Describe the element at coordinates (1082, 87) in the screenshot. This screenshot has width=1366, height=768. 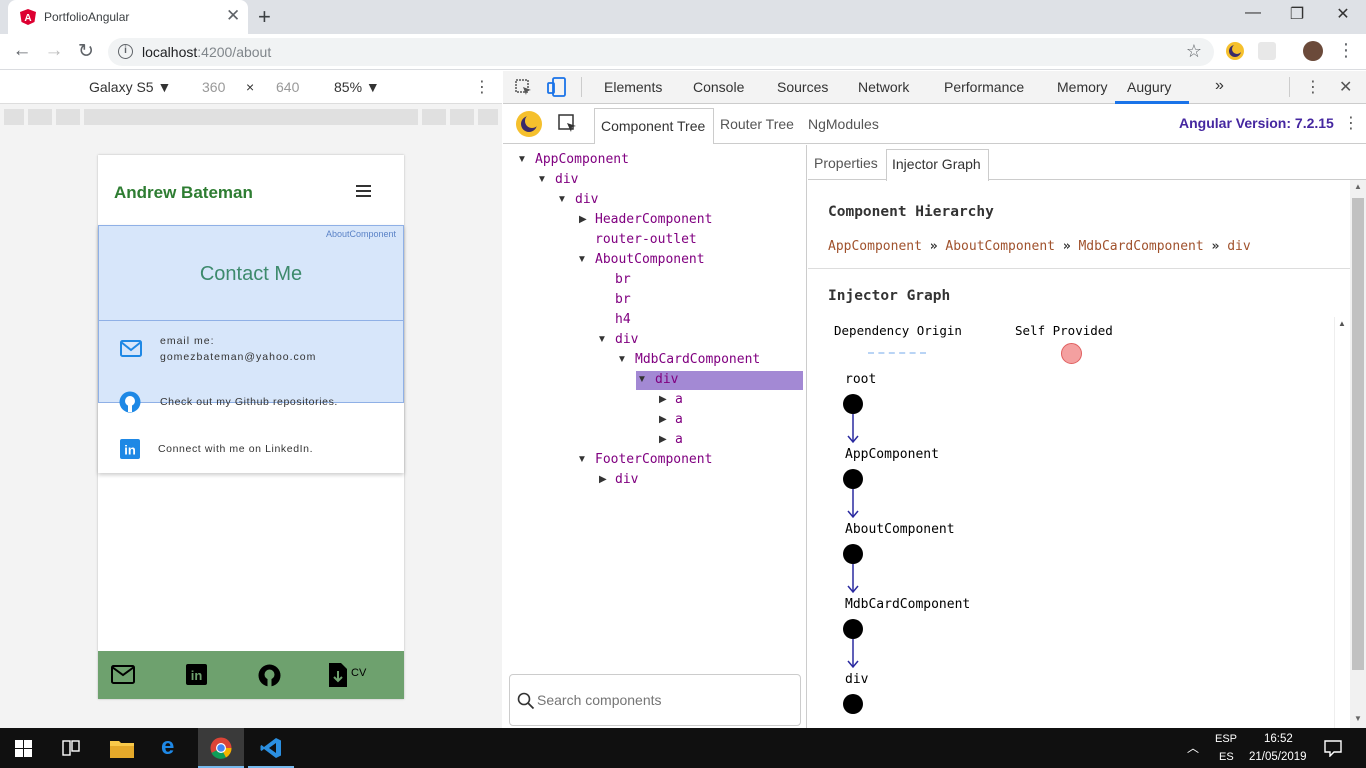
I see `devtools-tab-memory: Memory` at that location.